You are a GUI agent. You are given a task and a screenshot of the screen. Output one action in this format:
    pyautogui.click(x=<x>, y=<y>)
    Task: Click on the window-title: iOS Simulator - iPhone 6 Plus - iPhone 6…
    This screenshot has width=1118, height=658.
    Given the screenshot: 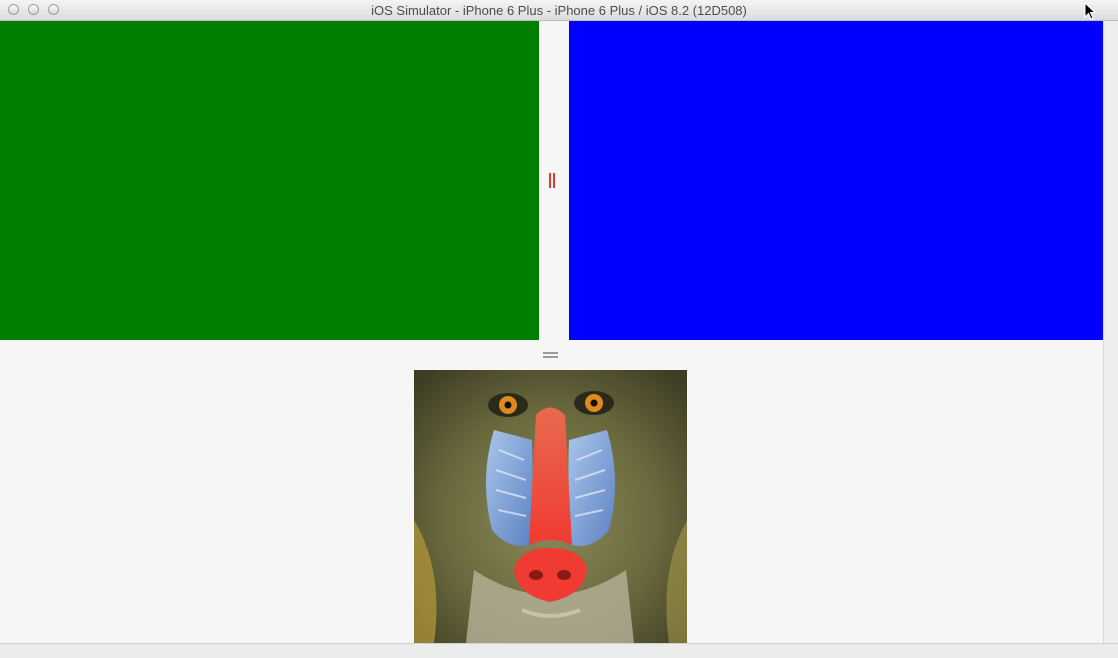 What is the action you would take?
    pyautogui.click(x=559, y=10)
    